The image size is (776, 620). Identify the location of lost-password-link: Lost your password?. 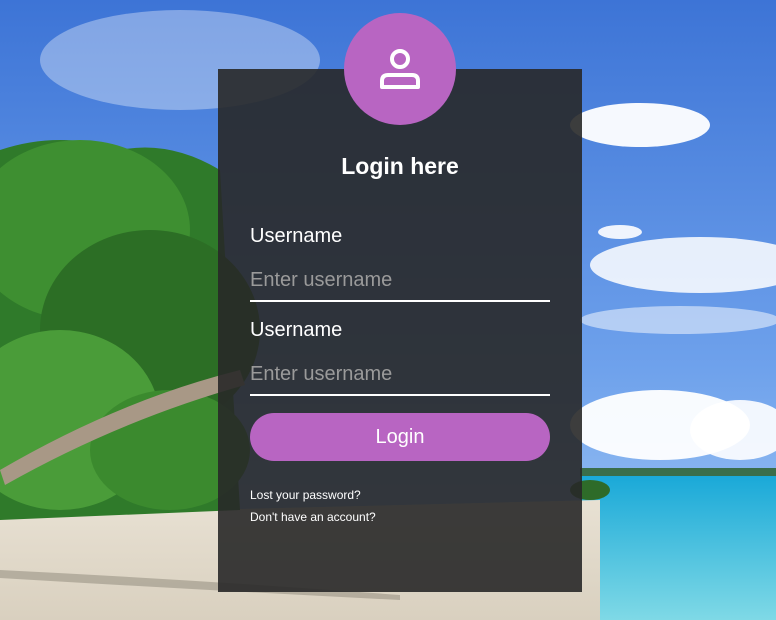
(305, 495).